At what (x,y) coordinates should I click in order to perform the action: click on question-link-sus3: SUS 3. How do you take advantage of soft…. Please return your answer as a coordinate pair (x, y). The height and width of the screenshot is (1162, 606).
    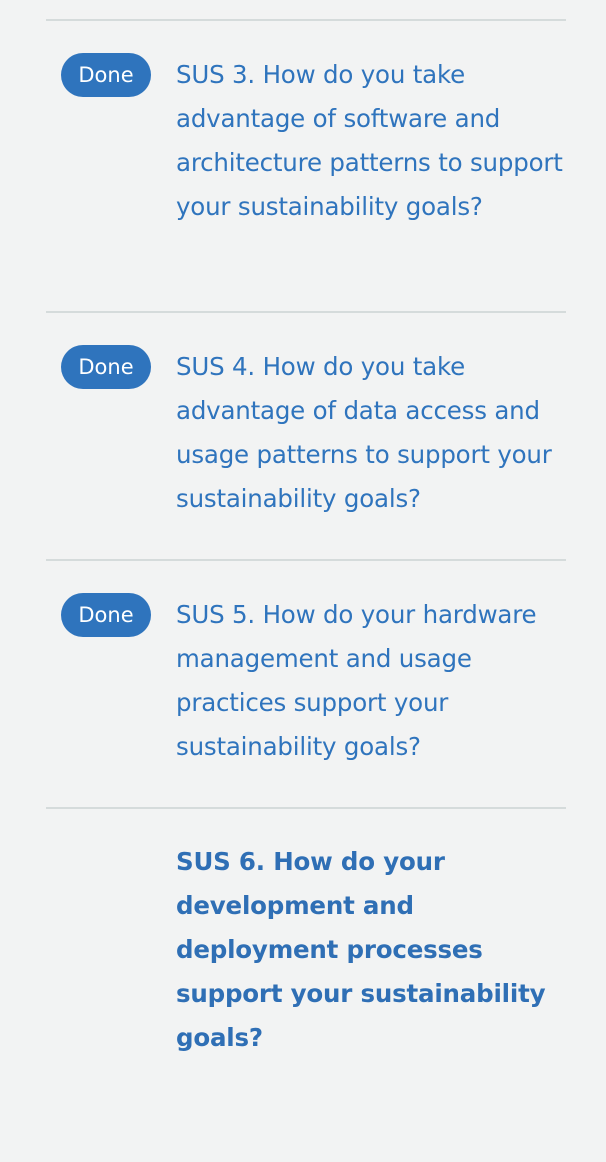
    Looking at the image, I should click on (371, 141).